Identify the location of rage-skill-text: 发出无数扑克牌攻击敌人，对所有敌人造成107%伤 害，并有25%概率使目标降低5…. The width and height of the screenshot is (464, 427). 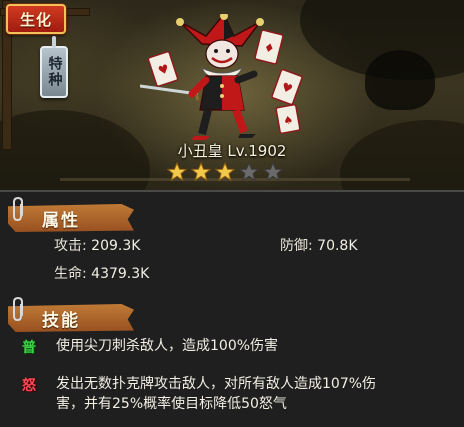
(216, 394).